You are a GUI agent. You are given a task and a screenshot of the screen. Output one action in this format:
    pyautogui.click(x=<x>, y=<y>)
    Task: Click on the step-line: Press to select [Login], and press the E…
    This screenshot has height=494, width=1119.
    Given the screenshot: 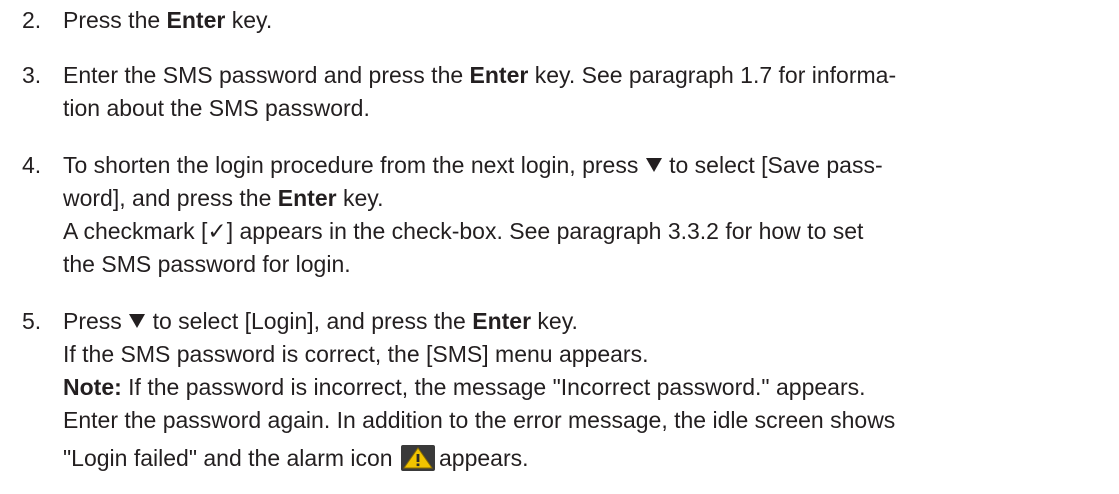 What is the action you would take?
    pyautogui.click(x=320, y=321)
    